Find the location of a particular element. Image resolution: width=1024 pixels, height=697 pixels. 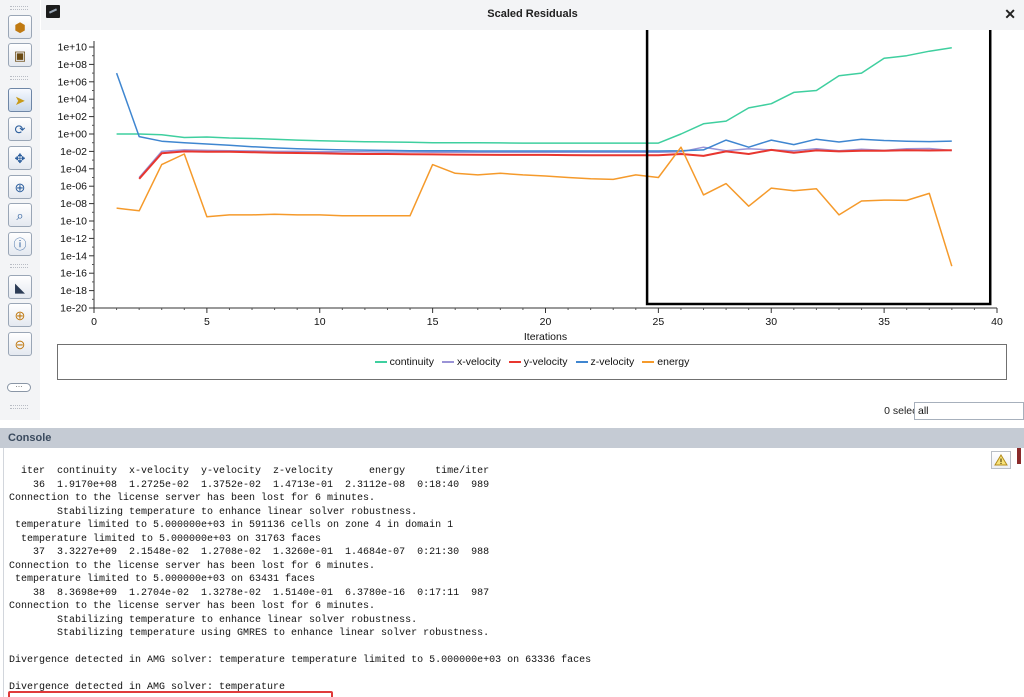

legend-item-x-velocity: x-velocity is located at coordinates (471, 362).